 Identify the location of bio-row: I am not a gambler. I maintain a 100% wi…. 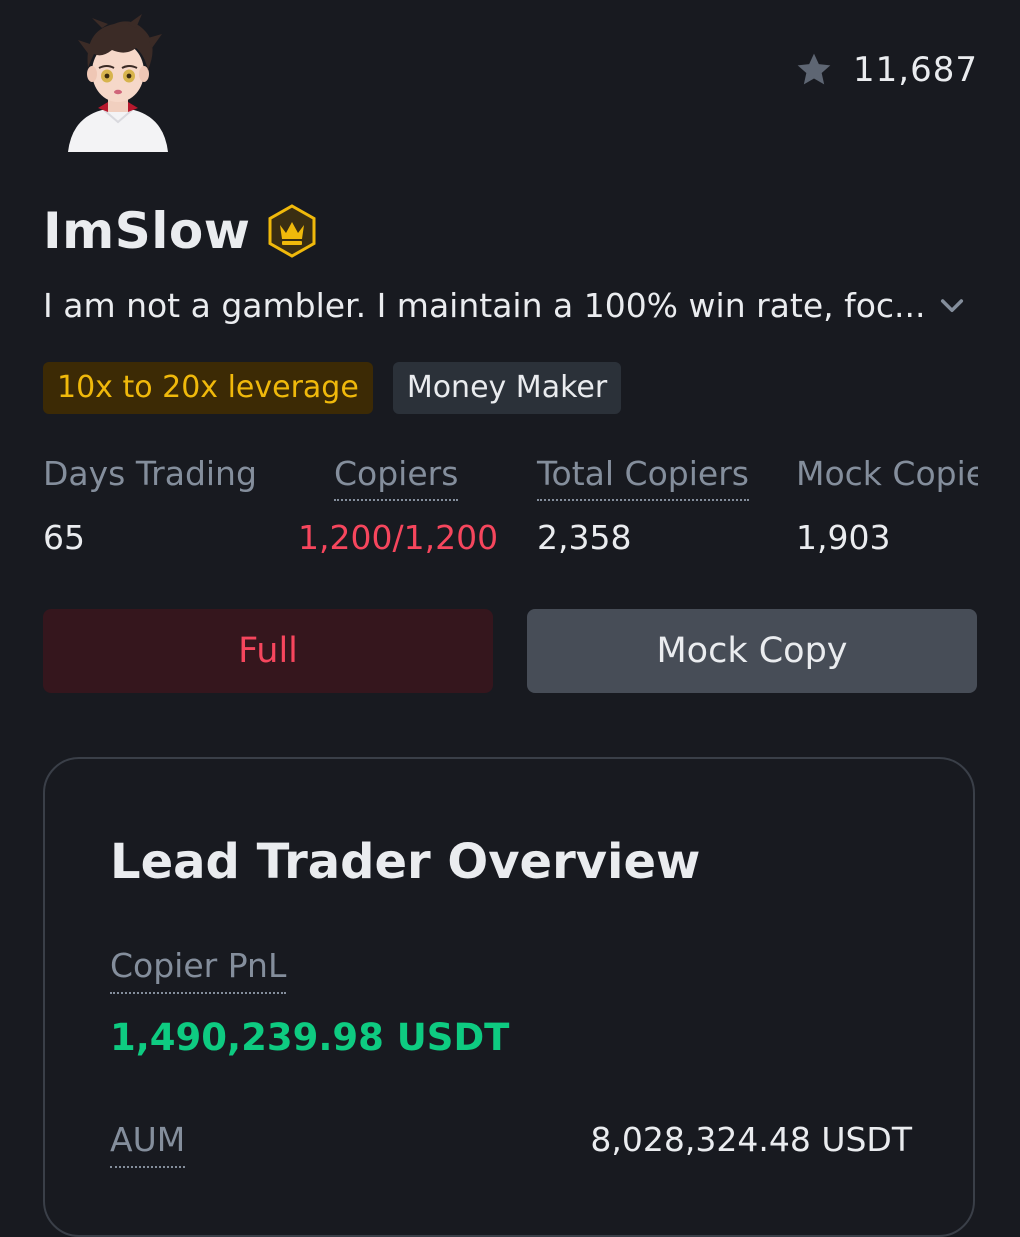
(510, 305).